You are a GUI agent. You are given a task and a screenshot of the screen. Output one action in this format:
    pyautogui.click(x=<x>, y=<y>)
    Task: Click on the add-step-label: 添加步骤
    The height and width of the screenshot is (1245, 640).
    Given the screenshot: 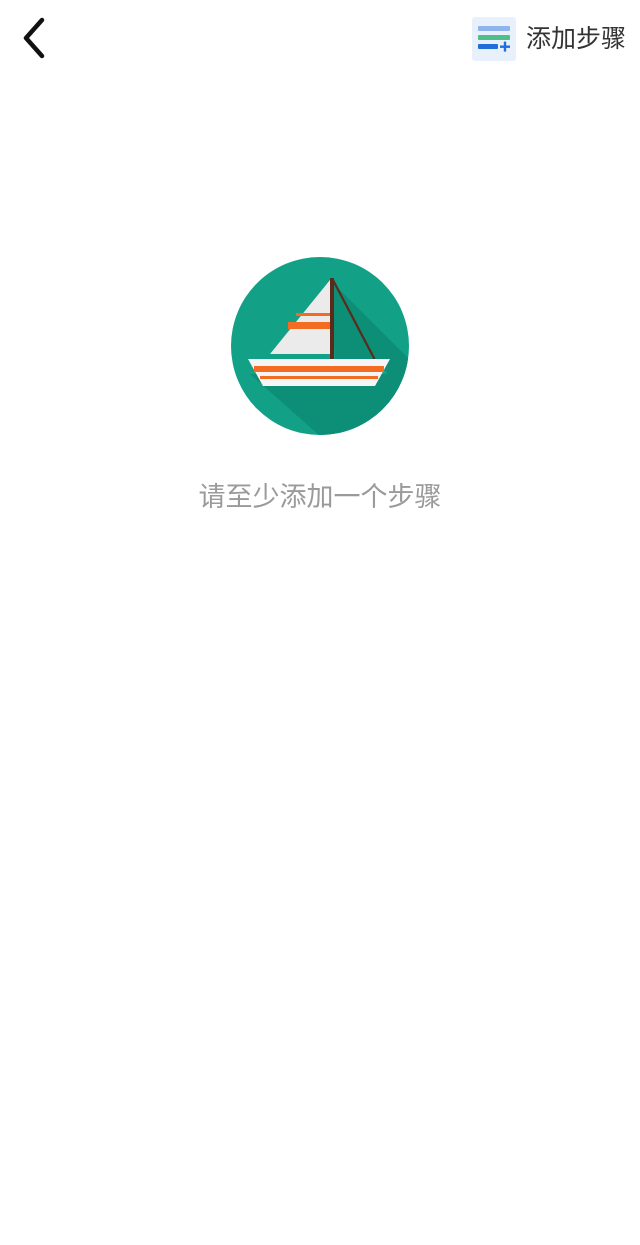 What is the action you would take?
    pyautogui.click(x=575, y=38)
    